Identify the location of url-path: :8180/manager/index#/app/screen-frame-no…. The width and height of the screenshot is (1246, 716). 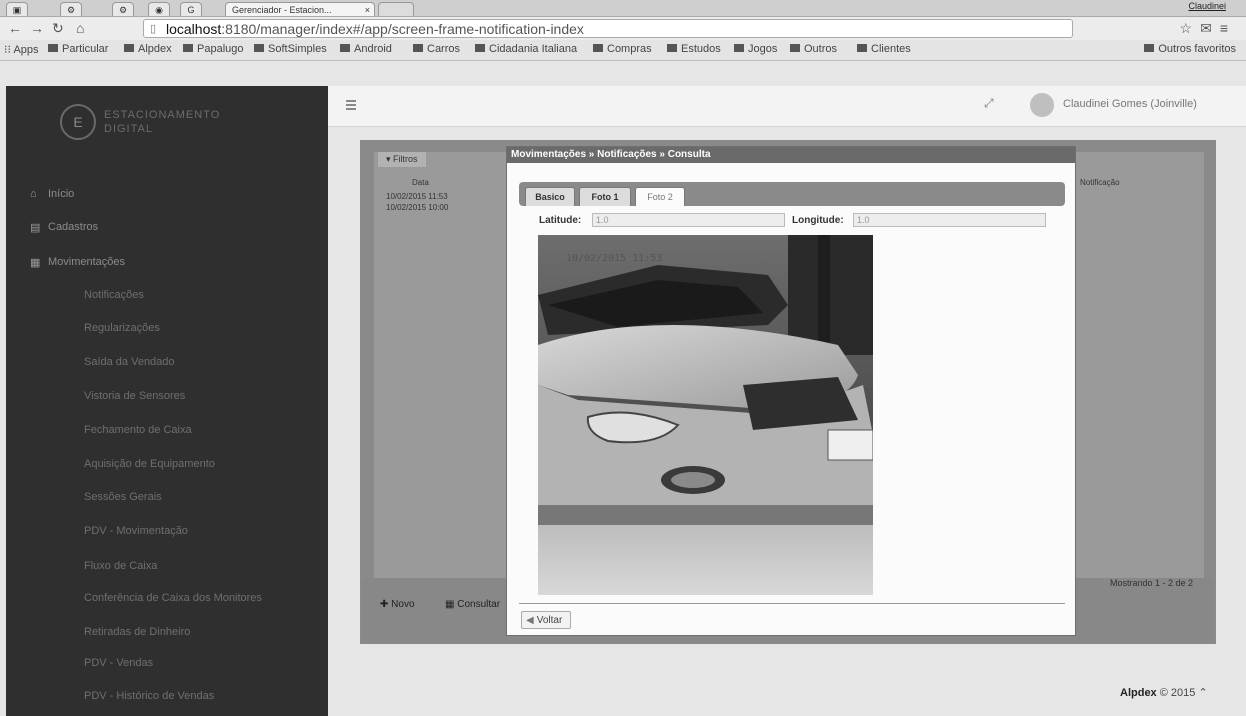
(402, 29).